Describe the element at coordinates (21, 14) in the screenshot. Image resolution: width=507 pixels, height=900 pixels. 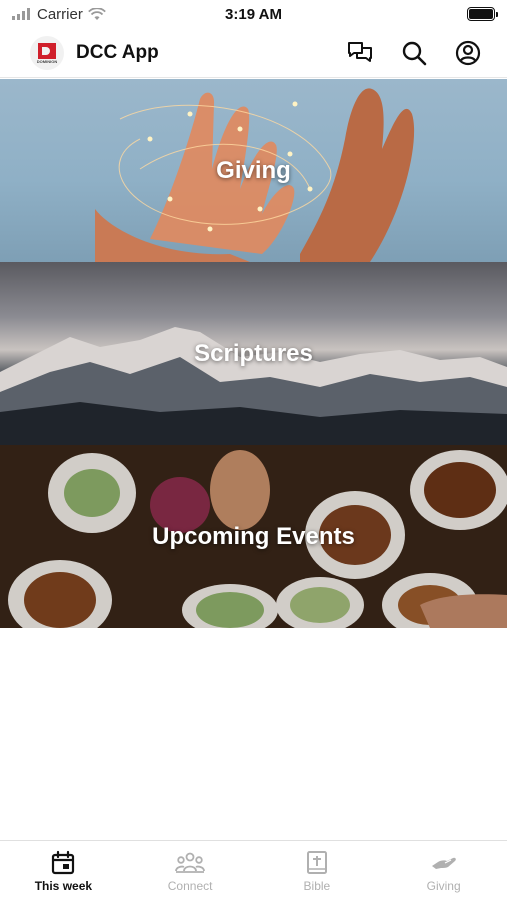
I see `signal-icon` at that location.